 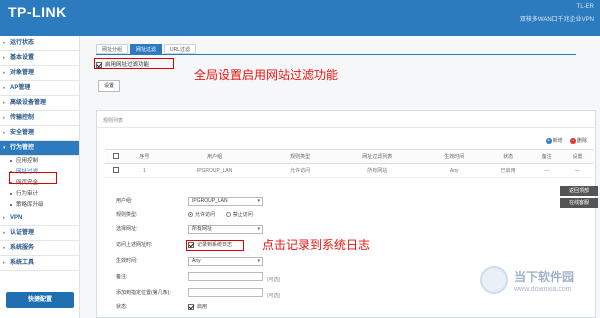 What do you see at coordinates (180, 49) in the screenshot?
I see `tab-url-filtering: URL过滤` at bounding box center [180, 49].